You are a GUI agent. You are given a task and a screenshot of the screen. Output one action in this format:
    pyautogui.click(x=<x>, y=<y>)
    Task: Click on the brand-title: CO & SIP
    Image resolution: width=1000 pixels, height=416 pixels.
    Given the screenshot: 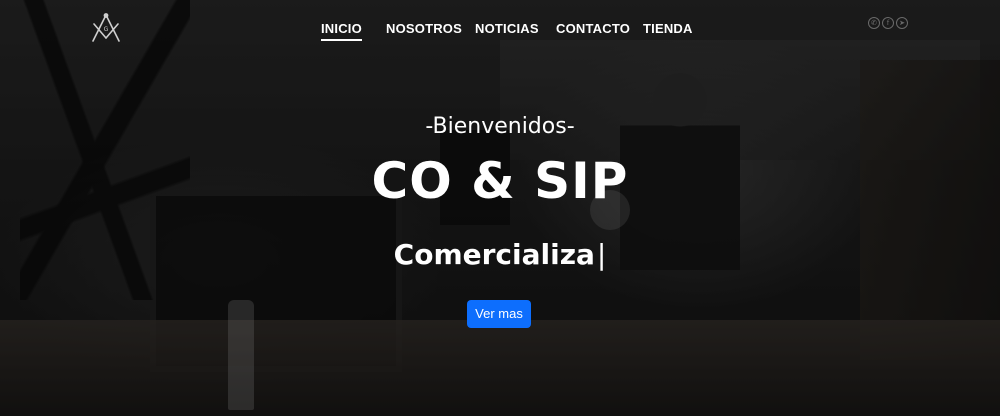 What is the action you would take?
    pyautogui.click(x=500, y=181)
    